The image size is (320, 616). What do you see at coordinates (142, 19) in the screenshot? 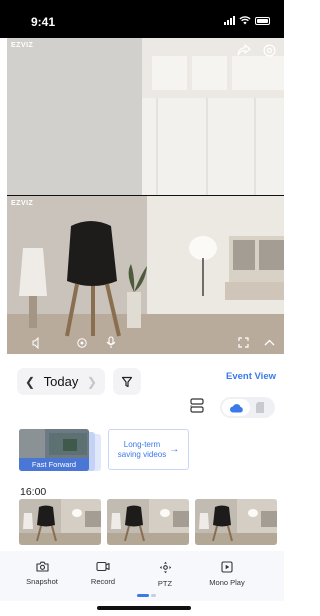
I see `status-bar: 9:41` at bounding box center [142, 19].